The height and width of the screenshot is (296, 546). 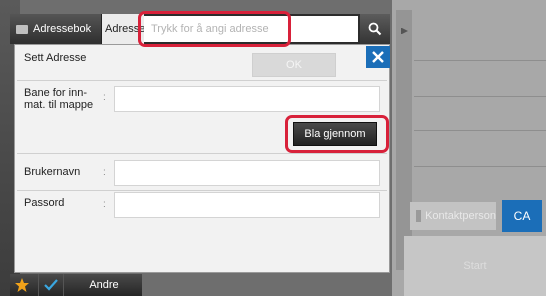 What do you see at coordinates (55, 93) in the screenshot?
I see `path-label-line1: Bane for inn-` at bounding box center [55, 93].